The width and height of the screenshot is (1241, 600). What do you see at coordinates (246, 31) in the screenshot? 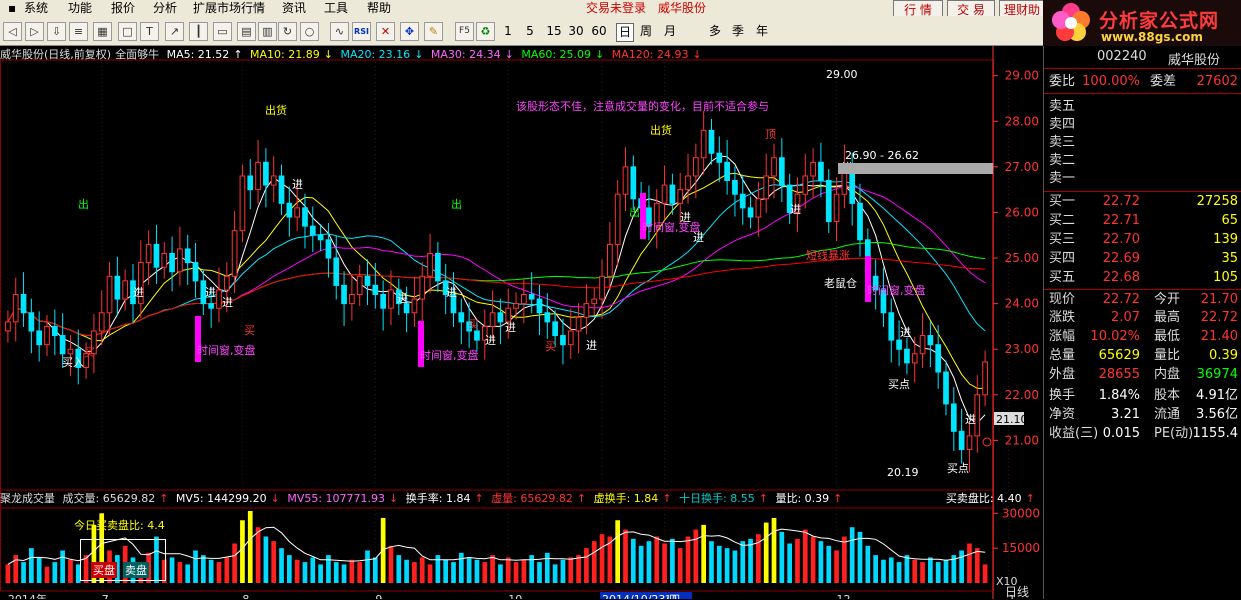
I see `table-icon: ▤` at bounding box center [246, 31].